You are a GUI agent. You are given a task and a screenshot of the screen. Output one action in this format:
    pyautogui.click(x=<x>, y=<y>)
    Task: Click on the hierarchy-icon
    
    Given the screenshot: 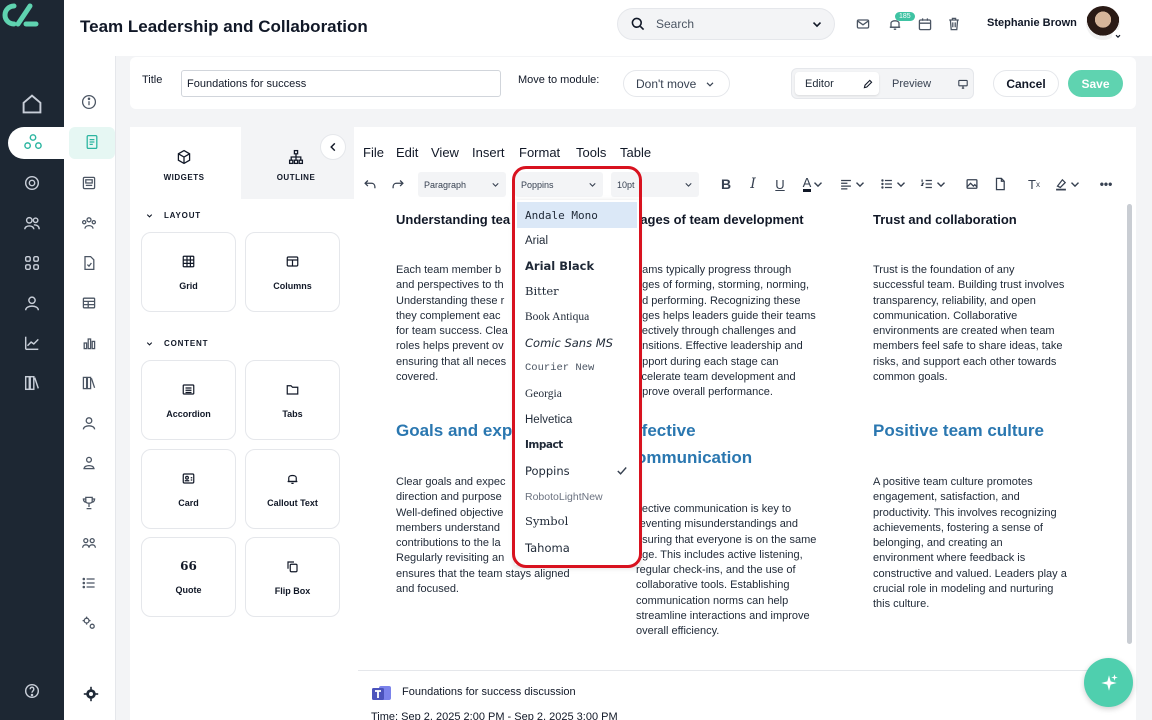 What is the action you would take?
    pyautogui.click(x=33, y=143)
    